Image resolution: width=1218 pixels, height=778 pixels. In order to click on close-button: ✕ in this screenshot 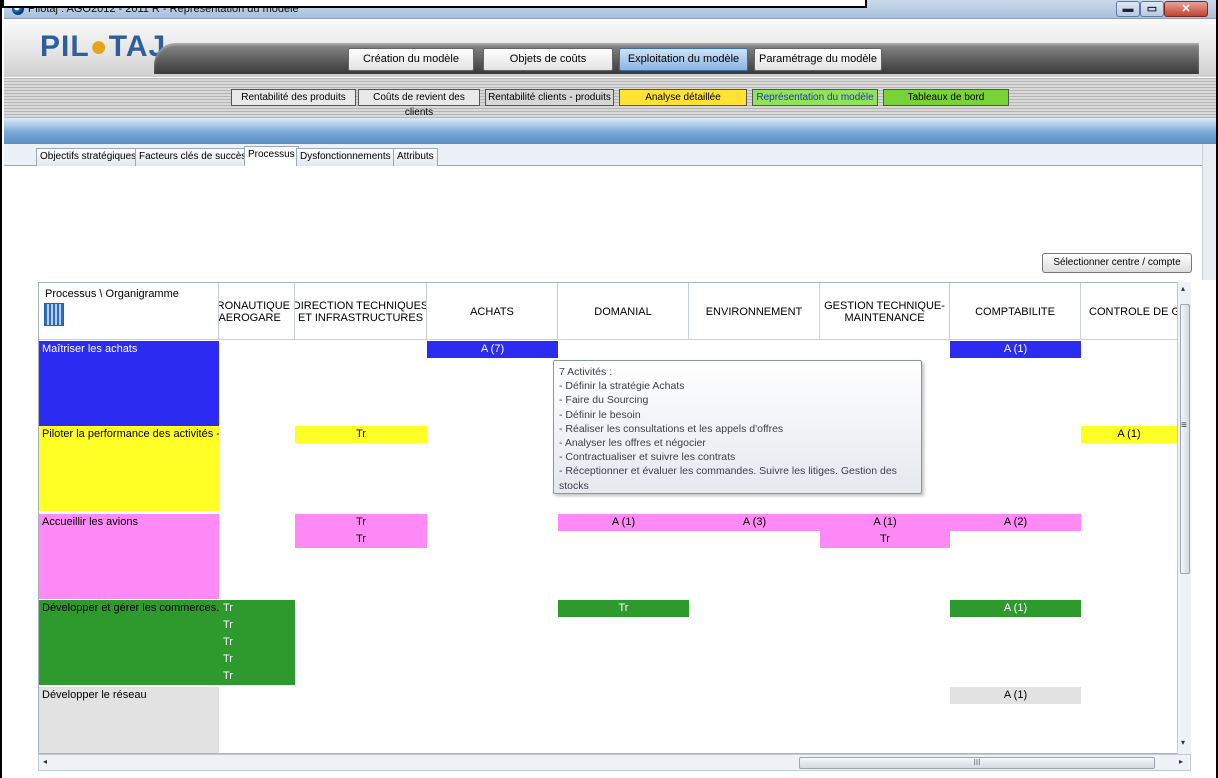, I will do `click(1186, 9)`.